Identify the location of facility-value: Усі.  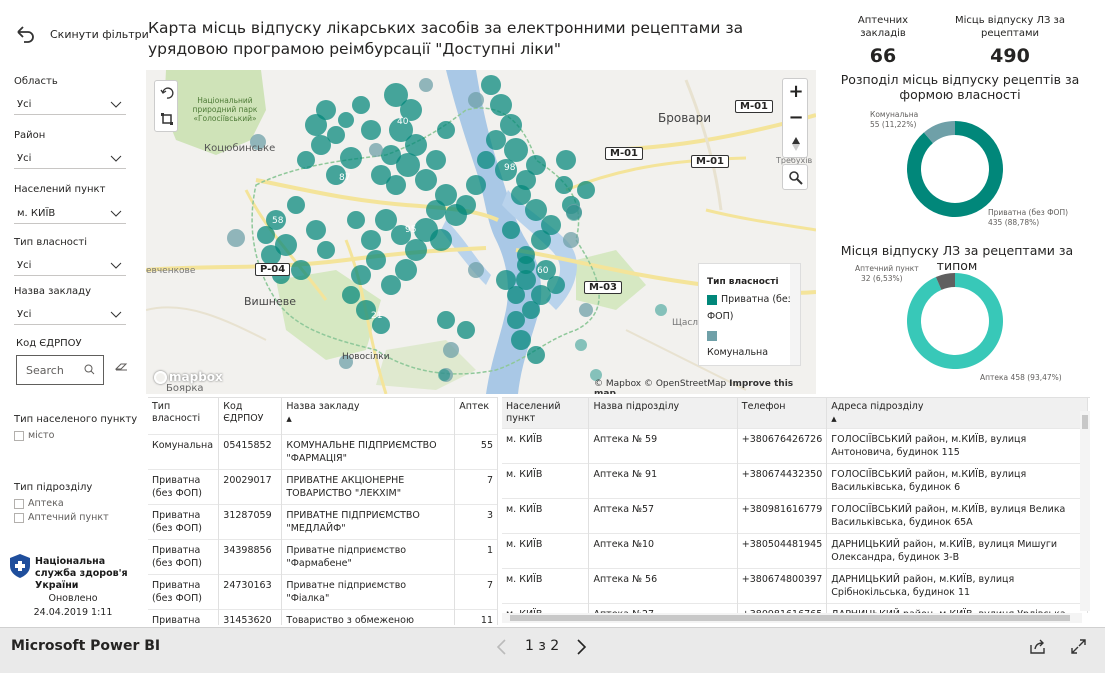
(24, 314).